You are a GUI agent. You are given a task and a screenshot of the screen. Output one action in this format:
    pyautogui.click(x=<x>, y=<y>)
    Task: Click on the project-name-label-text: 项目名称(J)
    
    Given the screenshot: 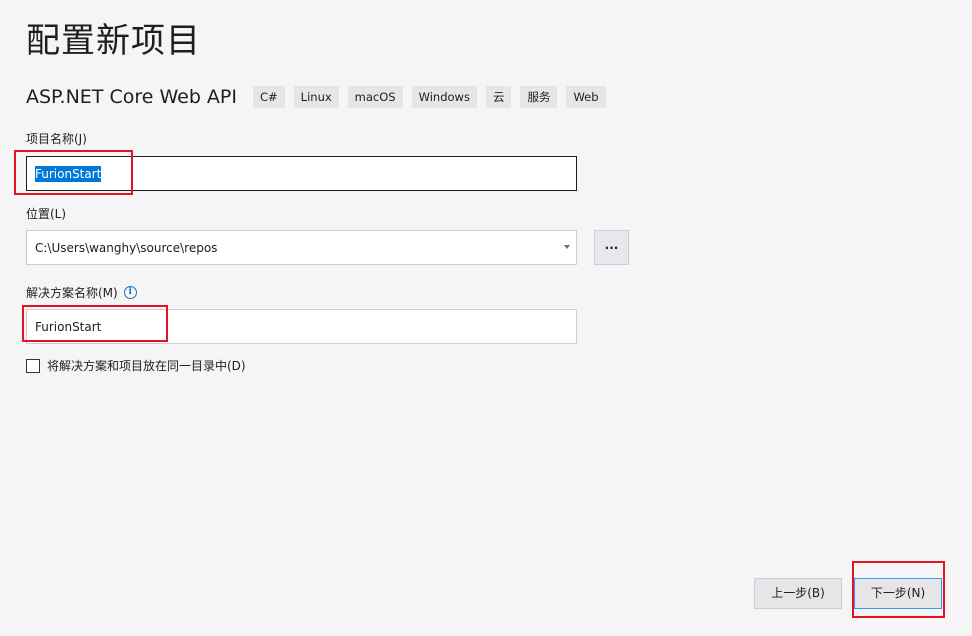 What is the action you would take?
    pyautogui.click(x=56, y=139)
    